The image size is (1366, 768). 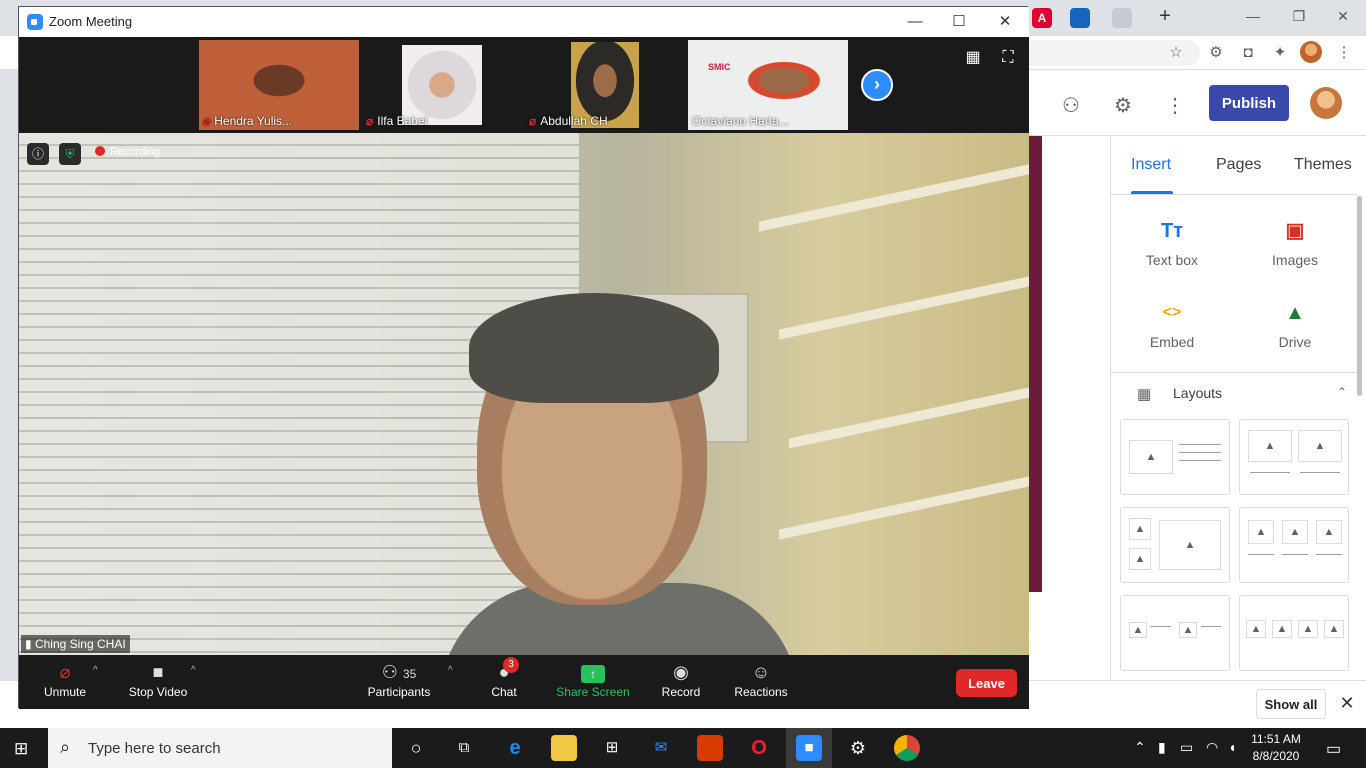 I want to click on drive-icon: ▲, so click(x=1295, y=313).